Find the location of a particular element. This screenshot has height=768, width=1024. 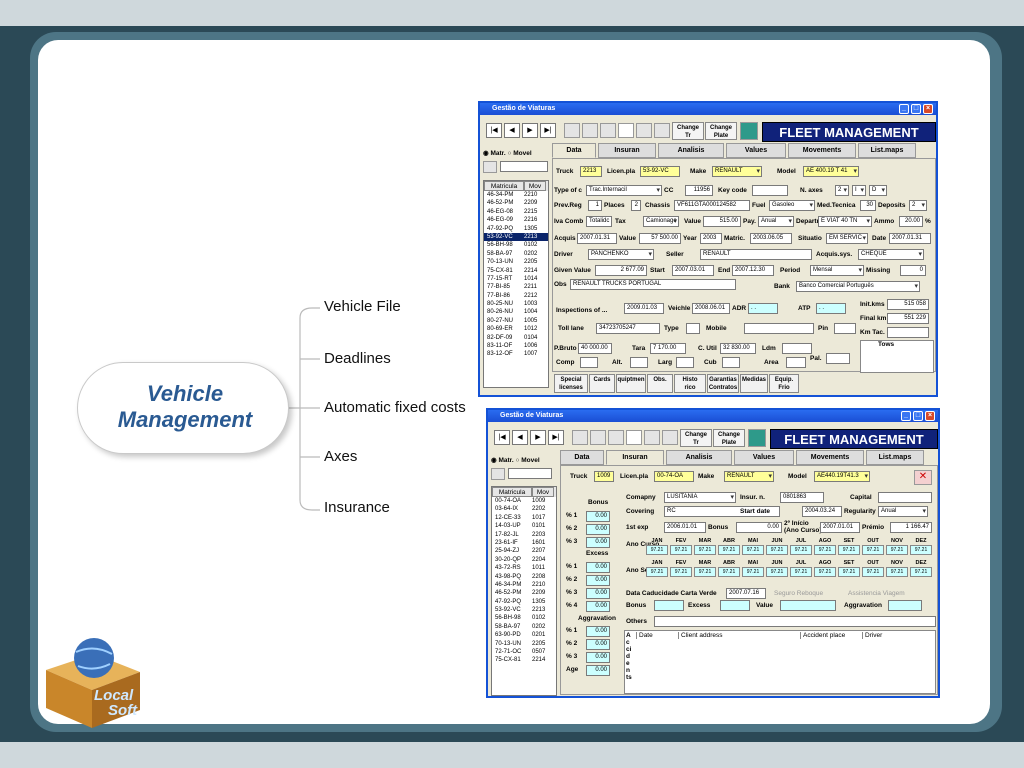

field-inicio: 2007.01.01 is located at coordinates (840, 527).